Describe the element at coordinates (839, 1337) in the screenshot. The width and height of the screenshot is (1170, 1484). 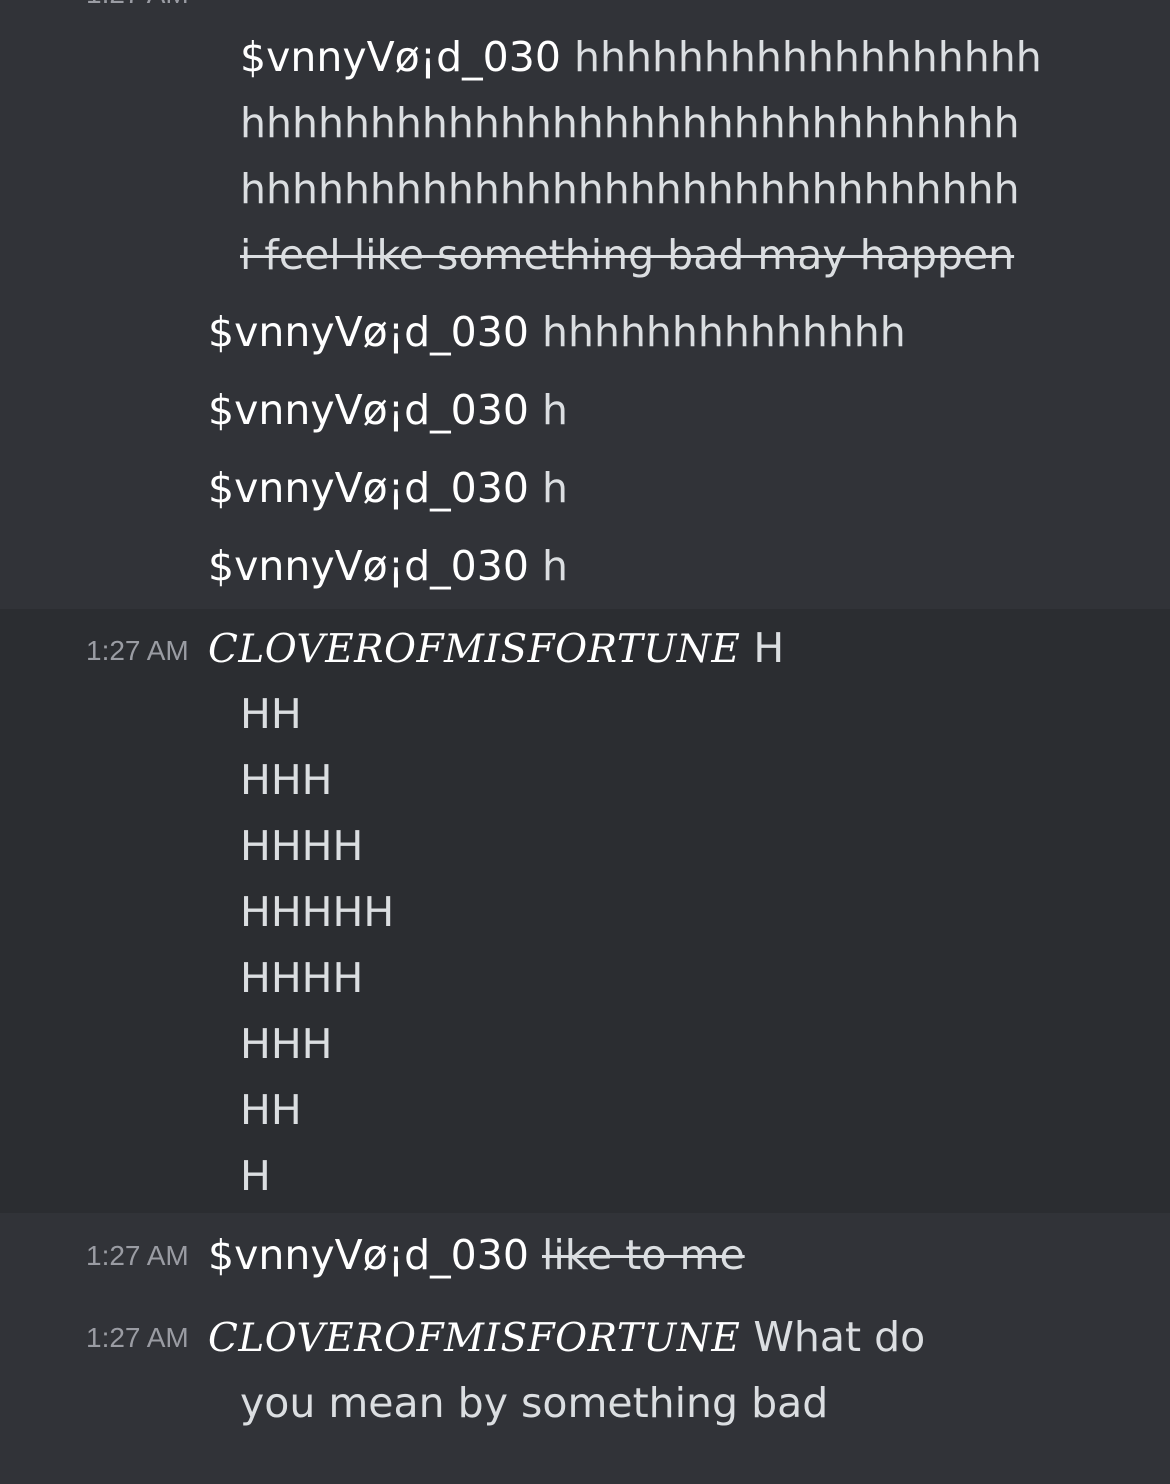
I see `message-text: What do` at that location.